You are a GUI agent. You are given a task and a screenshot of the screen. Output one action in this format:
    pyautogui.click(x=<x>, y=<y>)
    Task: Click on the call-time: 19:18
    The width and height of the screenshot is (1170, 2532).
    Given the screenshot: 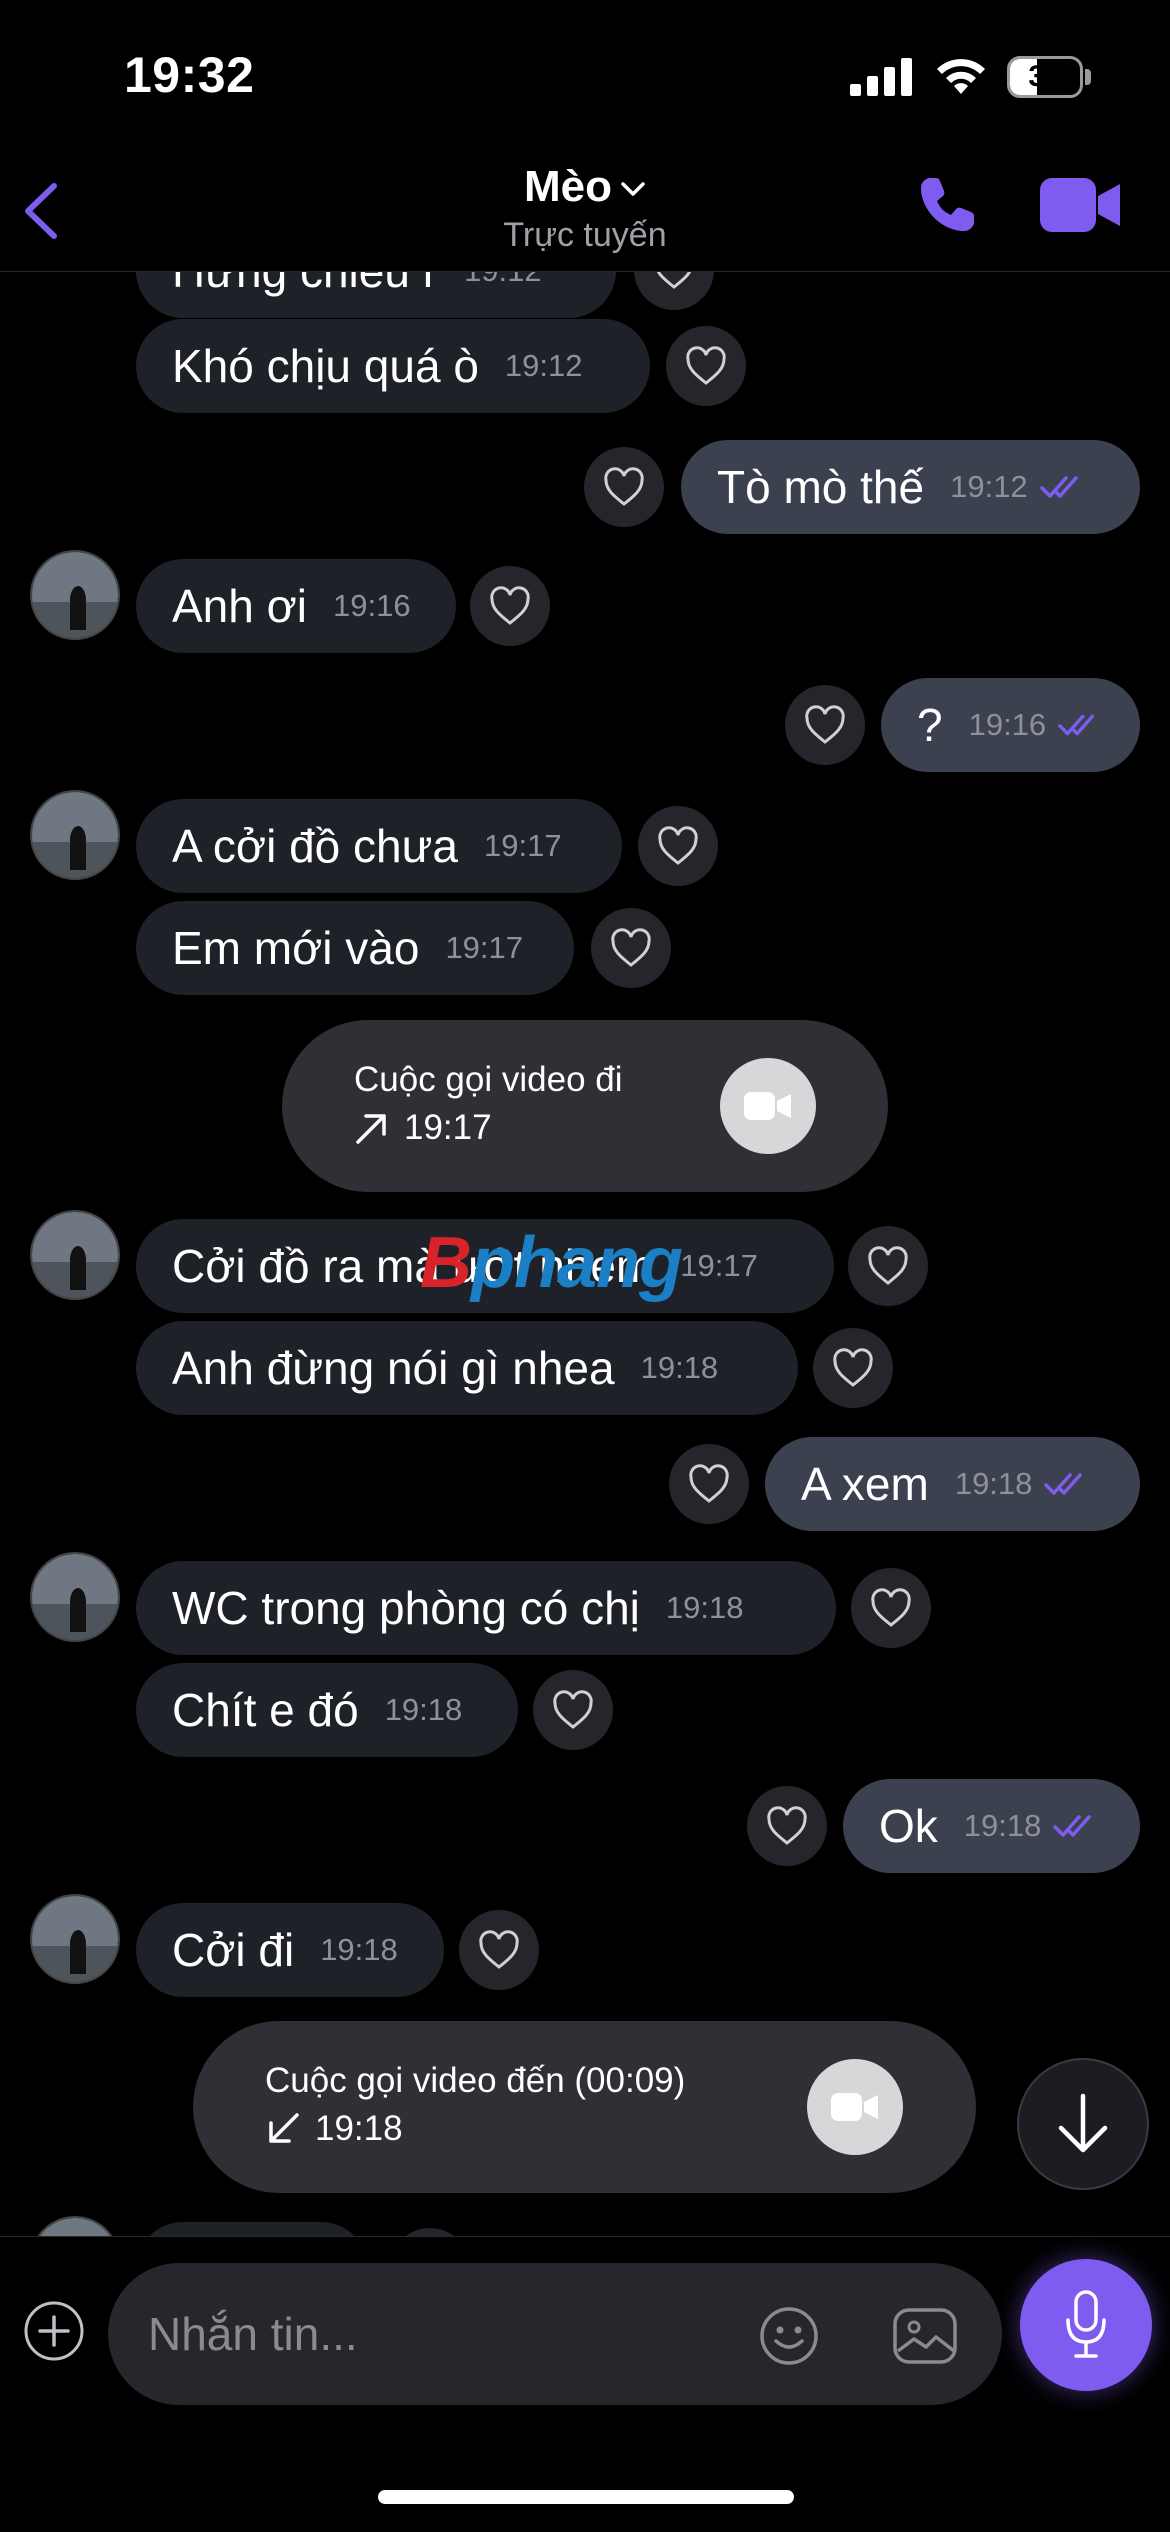 What is the action you would take?
    pyautogui.click(x=359, y=2128)
    